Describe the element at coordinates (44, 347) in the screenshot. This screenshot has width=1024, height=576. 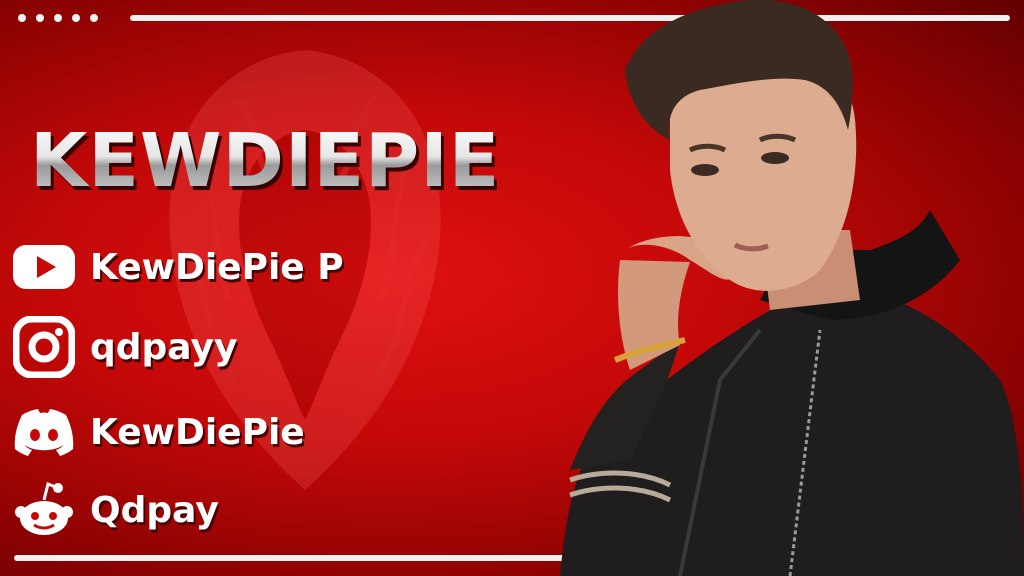
I see `instagram-icon` at that location.